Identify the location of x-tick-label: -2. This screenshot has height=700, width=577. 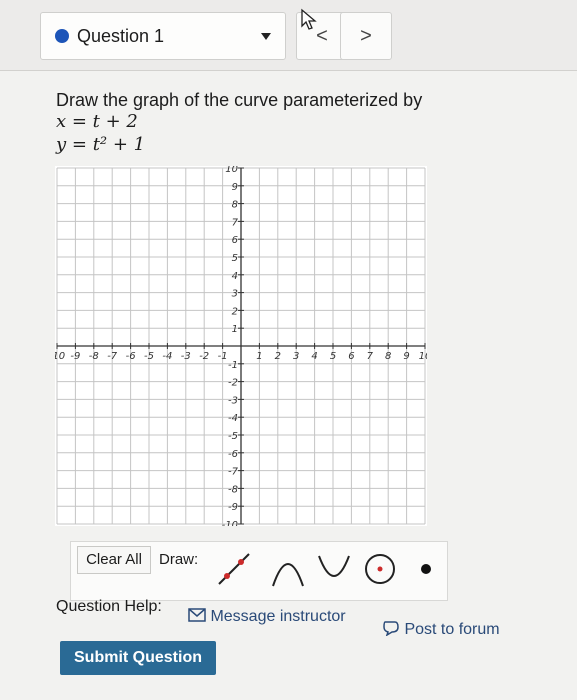
(204, 356).